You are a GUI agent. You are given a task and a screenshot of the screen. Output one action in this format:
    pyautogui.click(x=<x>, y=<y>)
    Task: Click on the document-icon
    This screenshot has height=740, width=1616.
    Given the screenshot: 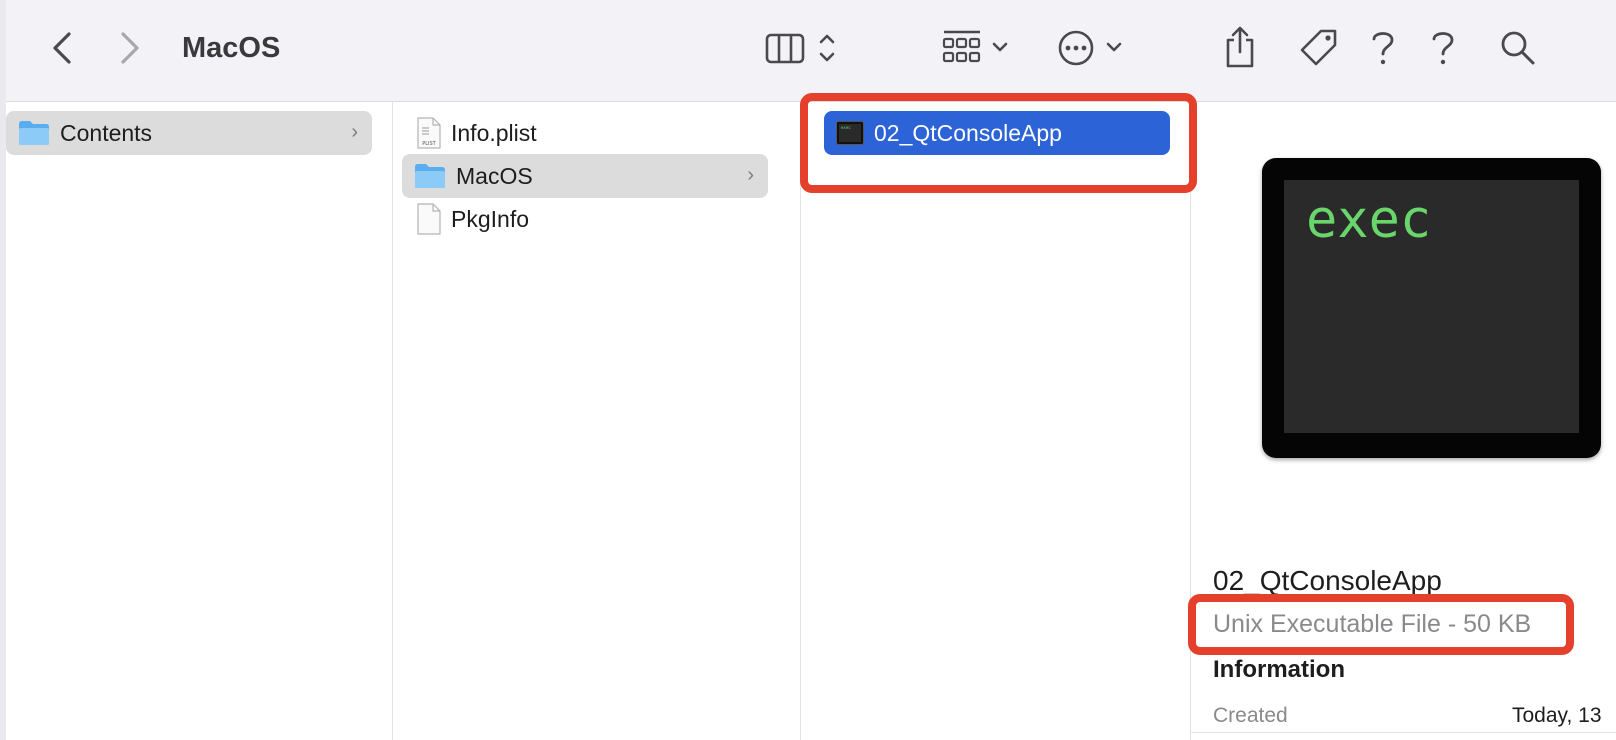 What is the action you would take?
    pyautogui.click(x=429, y=219)
    